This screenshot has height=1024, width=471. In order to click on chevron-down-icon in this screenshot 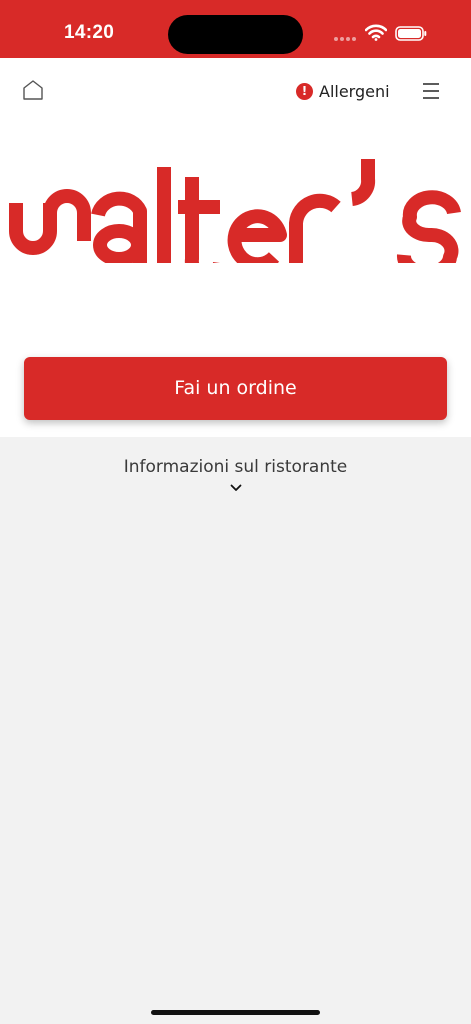, I will do `click(235, 487)`.